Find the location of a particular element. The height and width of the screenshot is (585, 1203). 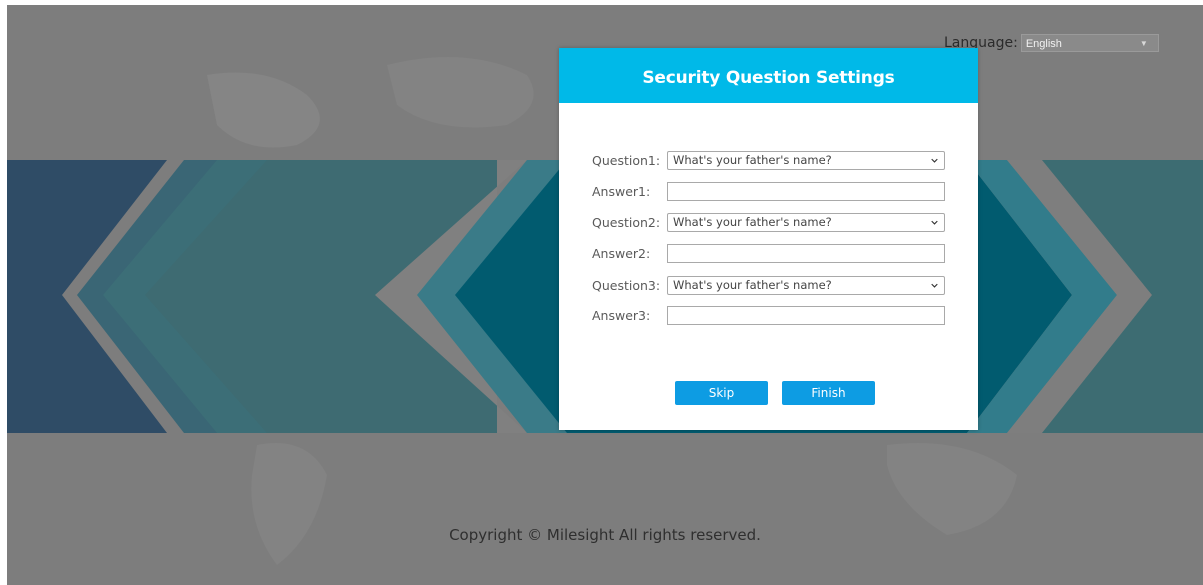

question-label: Question3: is located at coordinates (626, 285).